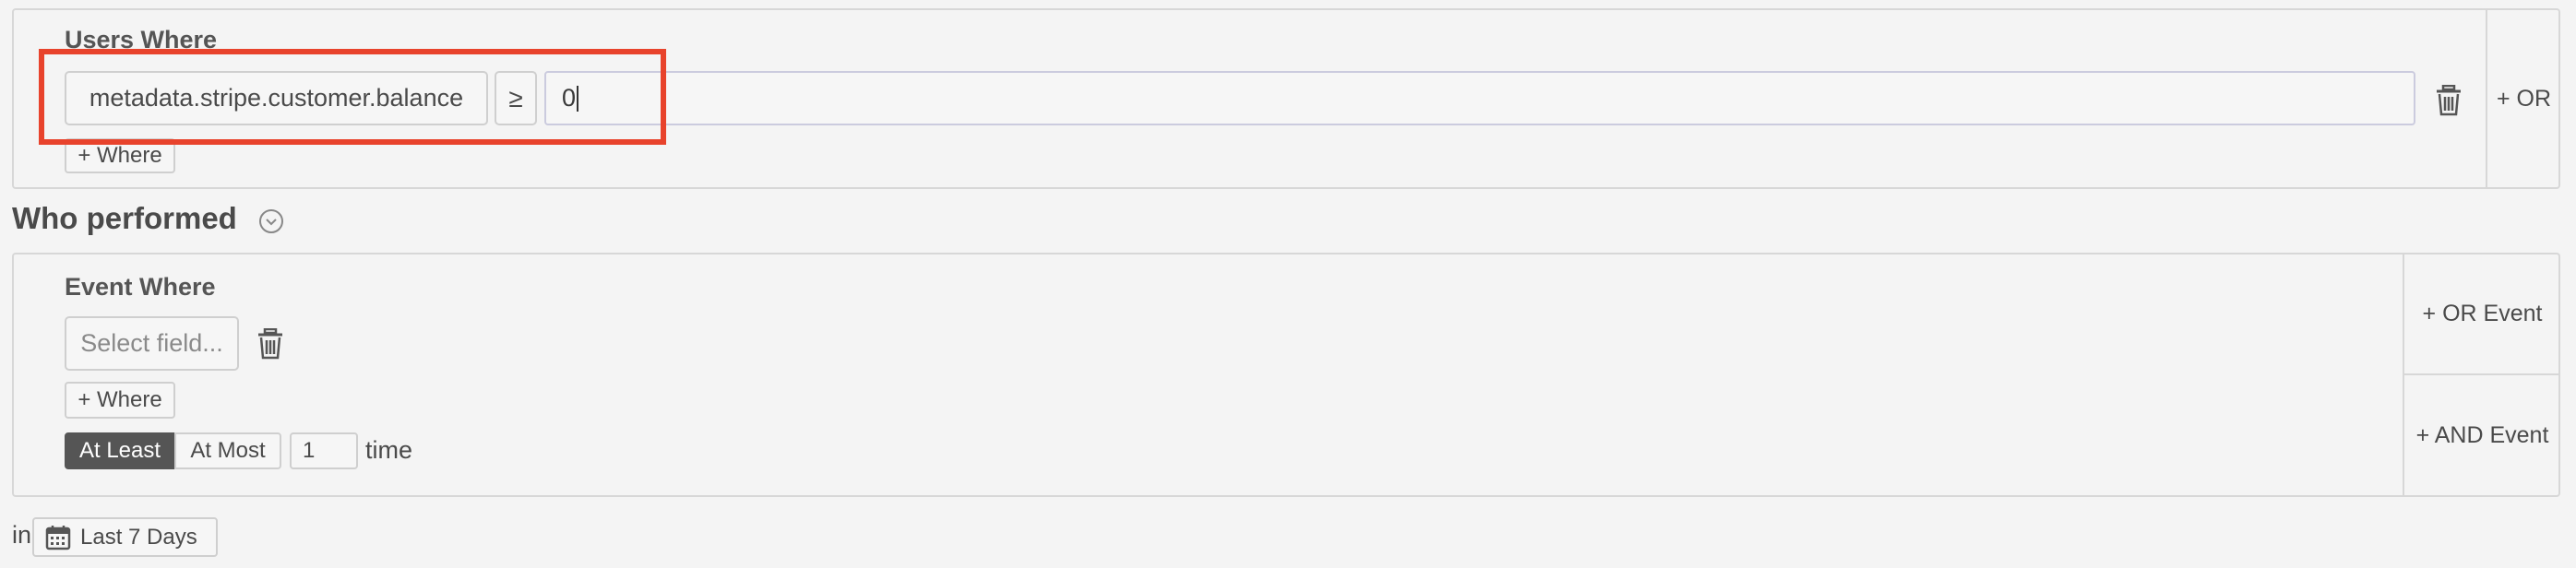  I want to click on date-range-button: Last 7 Days, so click(125, 537).